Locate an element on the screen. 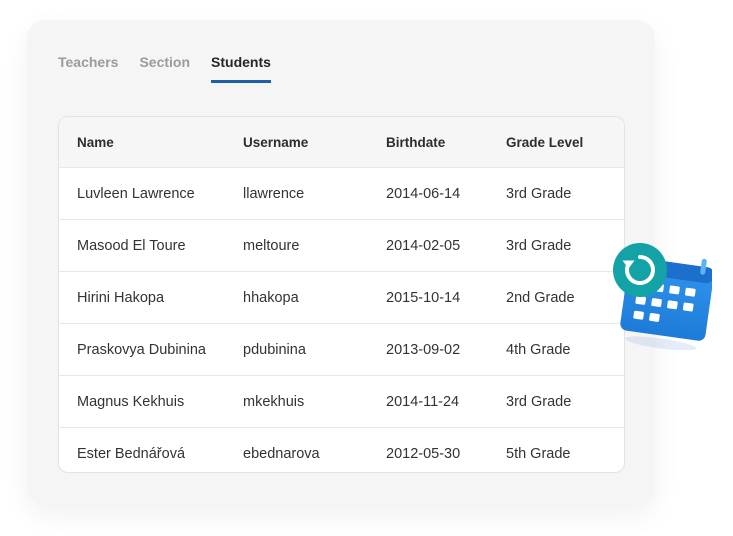  student-name: Magnus Kekhuis is located at coordinates (131, 401).